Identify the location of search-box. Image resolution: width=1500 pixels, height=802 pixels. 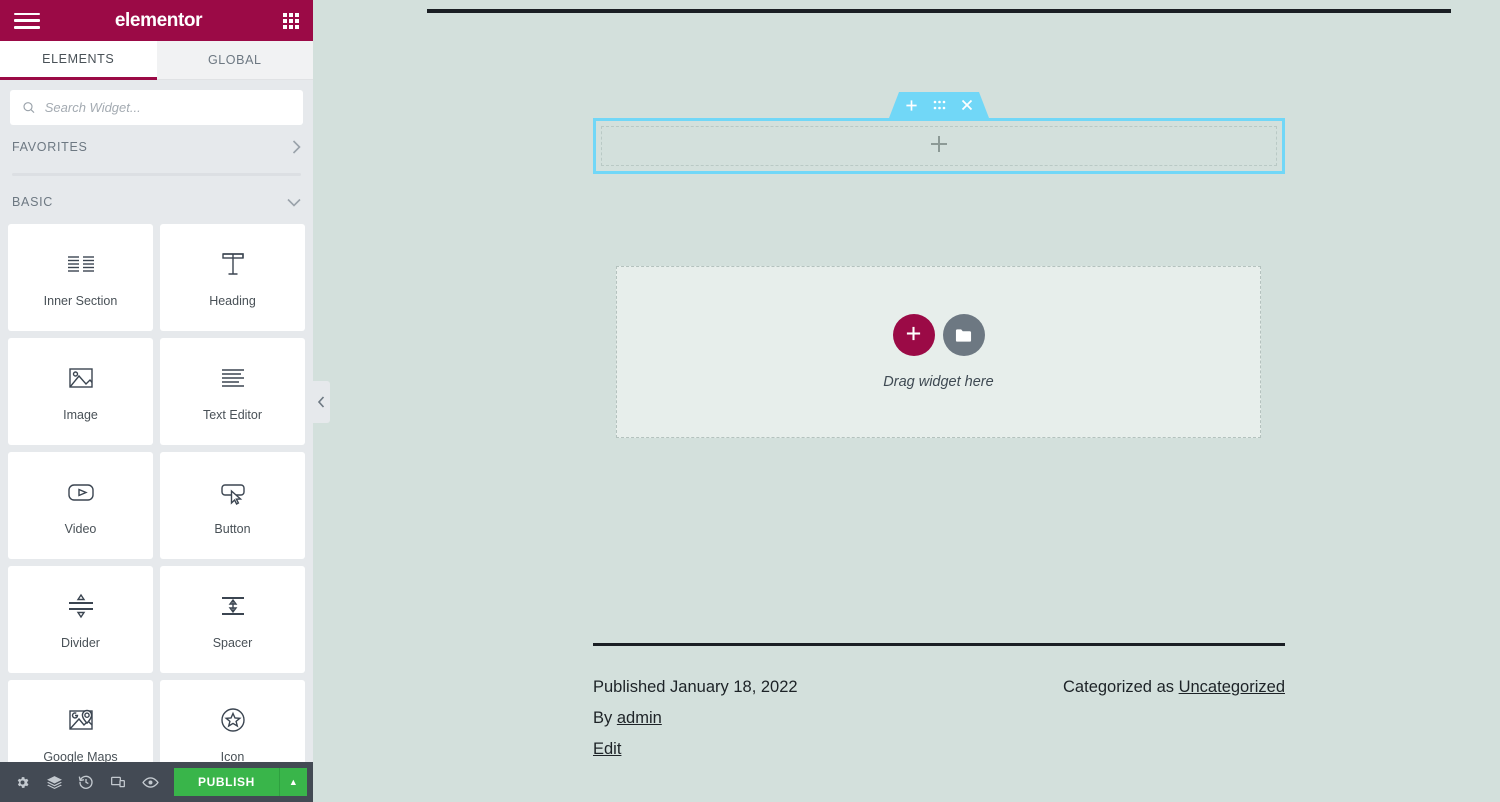
(156, 107).